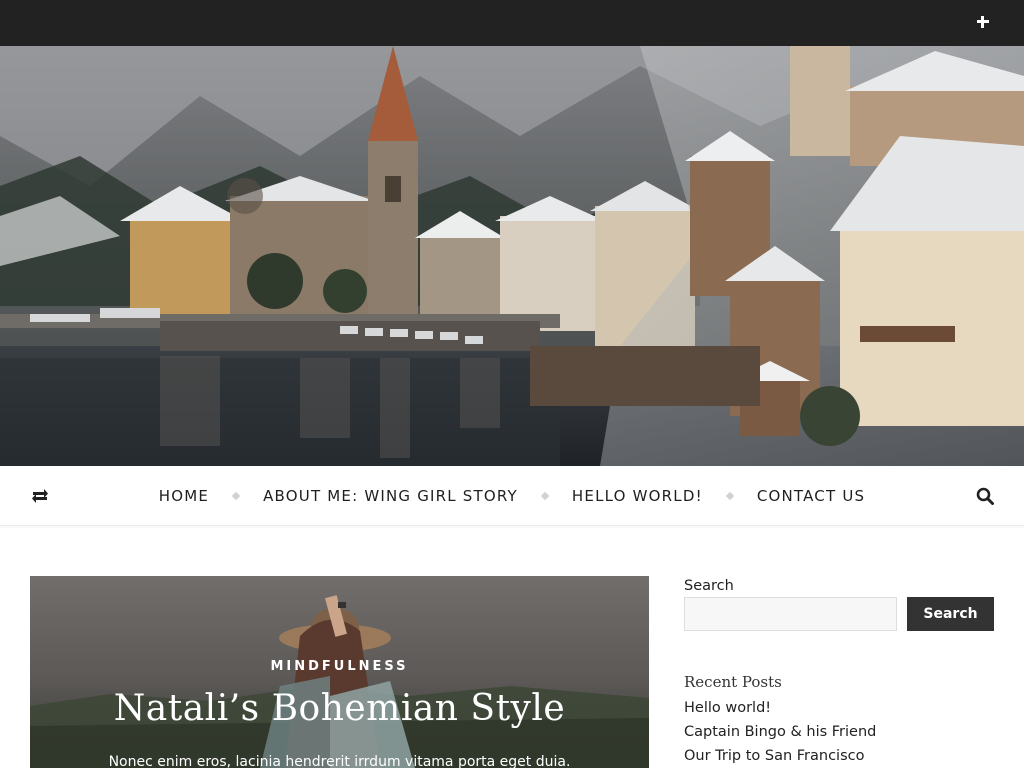 This screenshot has height=768, width=1024. Describe the element at coordinates (839, 756) in the screenshot. I see `recent-post-link: Our Trip to San Francisco` at that location.